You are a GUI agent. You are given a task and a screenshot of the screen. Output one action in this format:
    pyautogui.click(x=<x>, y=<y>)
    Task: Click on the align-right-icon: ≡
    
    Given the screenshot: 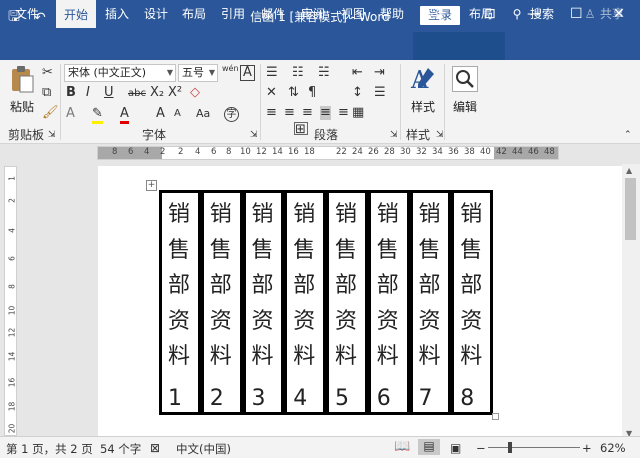 What is the action you would take?
    pyautogui.click(x=307, y=113)
    